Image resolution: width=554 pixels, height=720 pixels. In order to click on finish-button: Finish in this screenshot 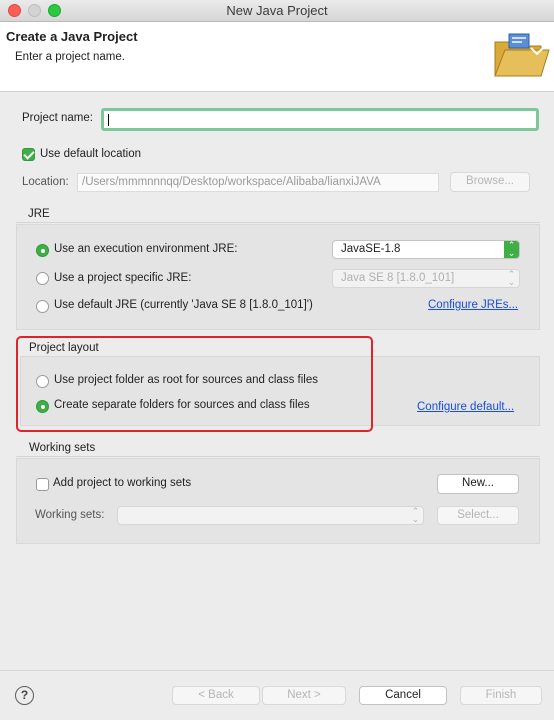, I will do `click(501, 695)`.